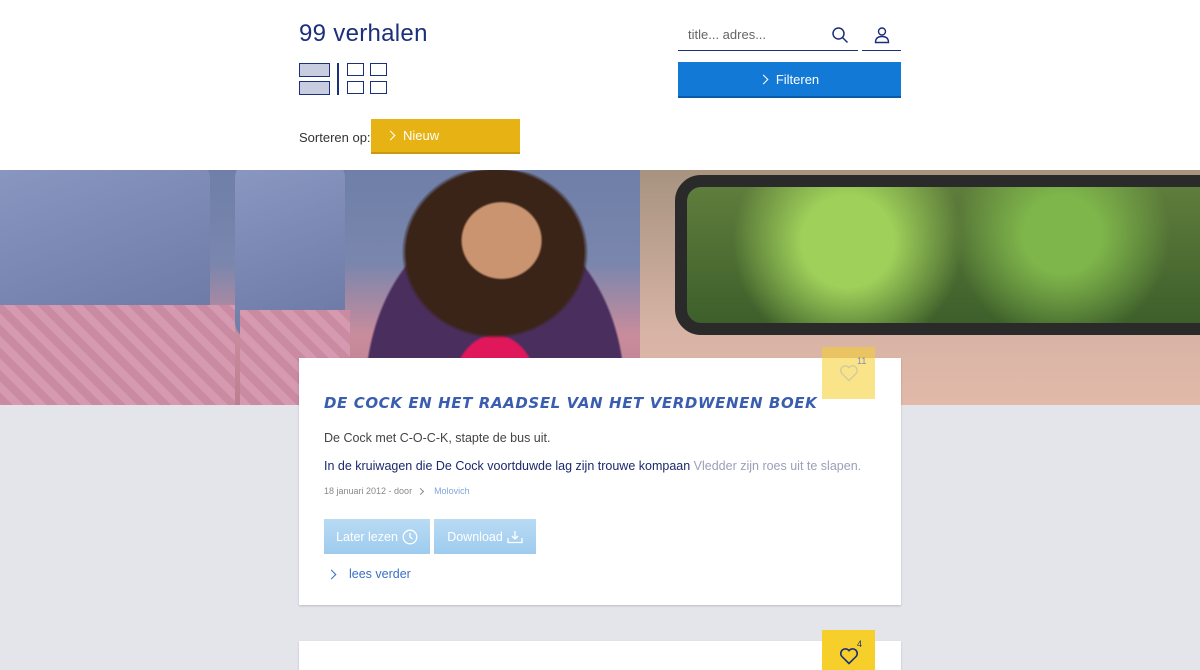  Describe the element at coordinates (368, 491) in the screenshot. I see `story-date: 18 januari 2012 - door` at that location.